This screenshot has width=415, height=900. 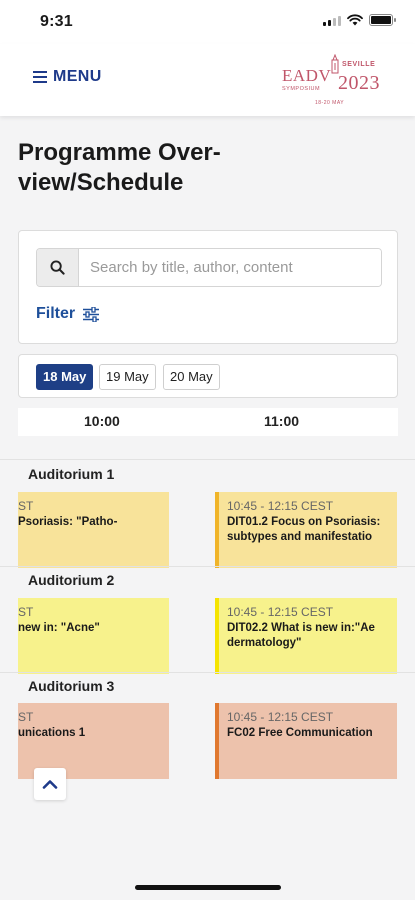 What do you see at coordinates (330, 103) in the screenshot?
I see `logo-dates: 18-20 MAY` at bounding box center [330, 103].